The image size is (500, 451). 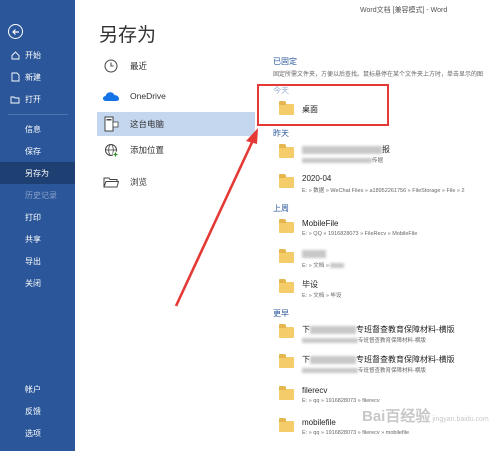 I want to click on annotation-highlight-box, so click(x=323, y=105).